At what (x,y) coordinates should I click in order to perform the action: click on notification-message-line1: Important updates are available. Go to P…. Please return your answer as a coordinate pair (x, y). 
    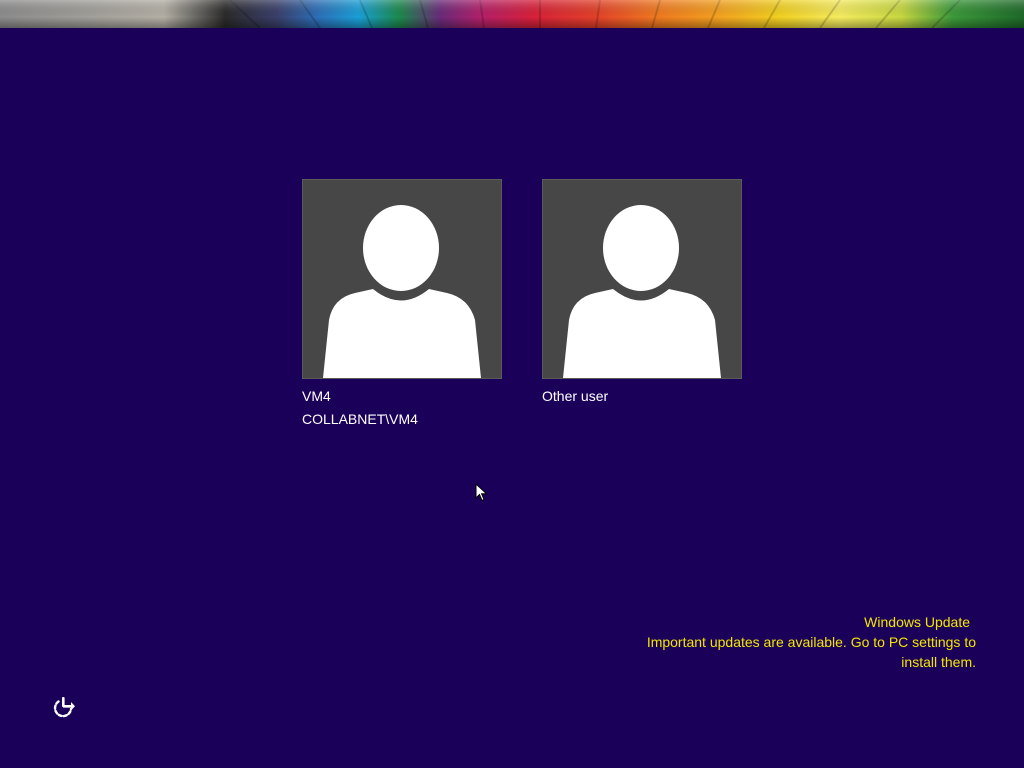
    Looking at the image, I should click on (811, 642).